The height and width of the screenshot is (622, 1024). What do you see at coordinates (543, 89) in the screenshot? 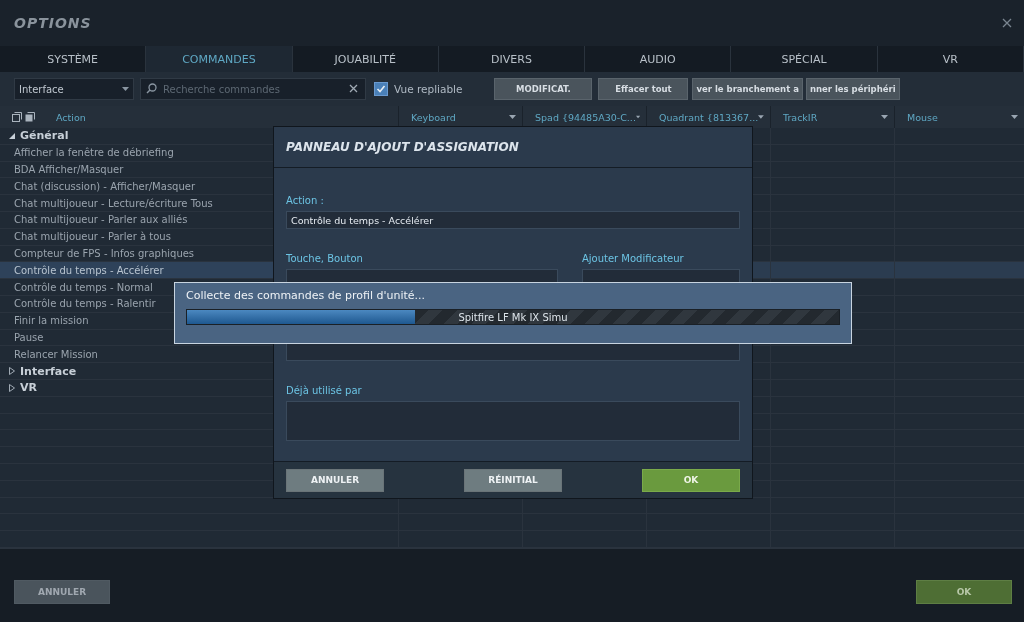
I see `toolbar-button: MODIFICAT.` at bounding box center [543, 89].